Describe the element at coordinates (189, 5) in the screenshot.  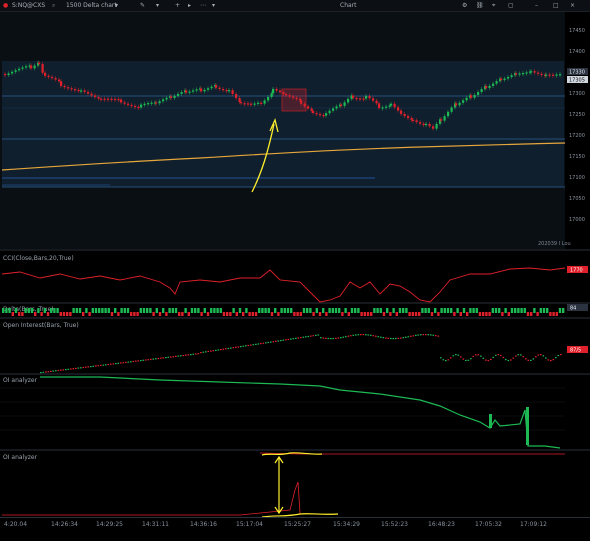
I see `arrow-right-icon: ▸` at that location.